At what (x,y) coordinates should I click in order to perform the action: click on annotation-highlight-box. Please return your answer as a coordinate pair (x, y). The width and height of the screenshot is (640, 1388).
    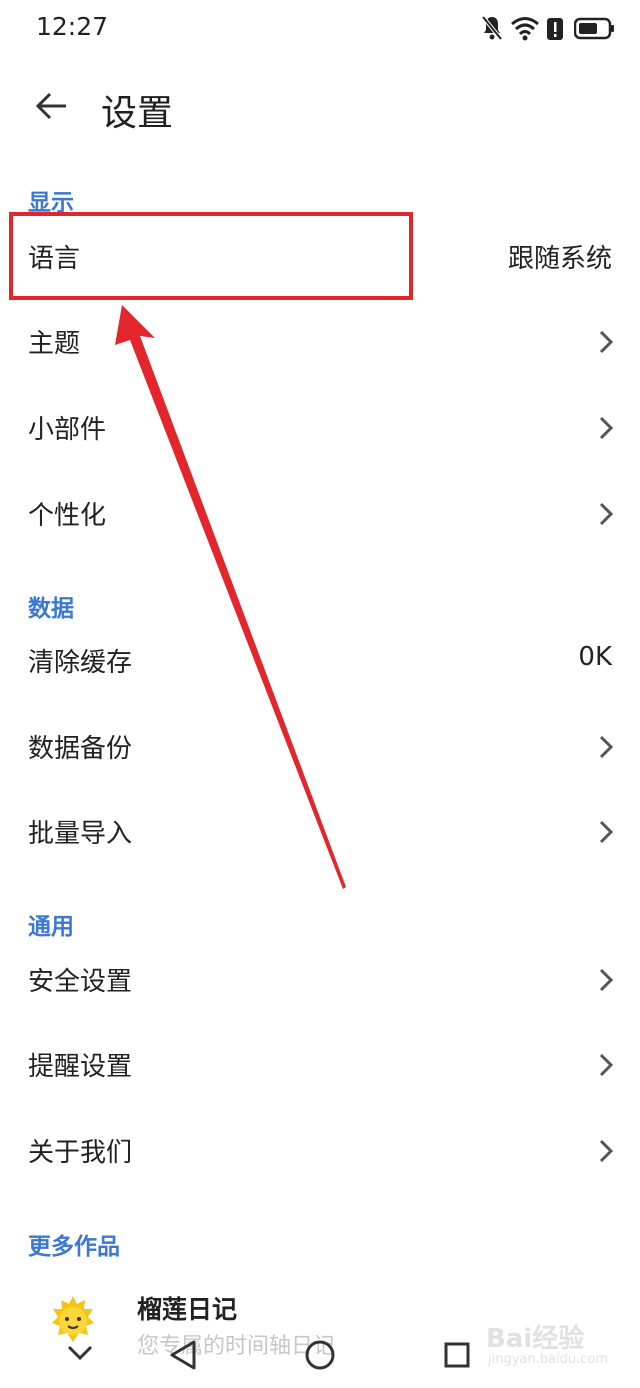
    Looking at the image, I should click on (211, 256).